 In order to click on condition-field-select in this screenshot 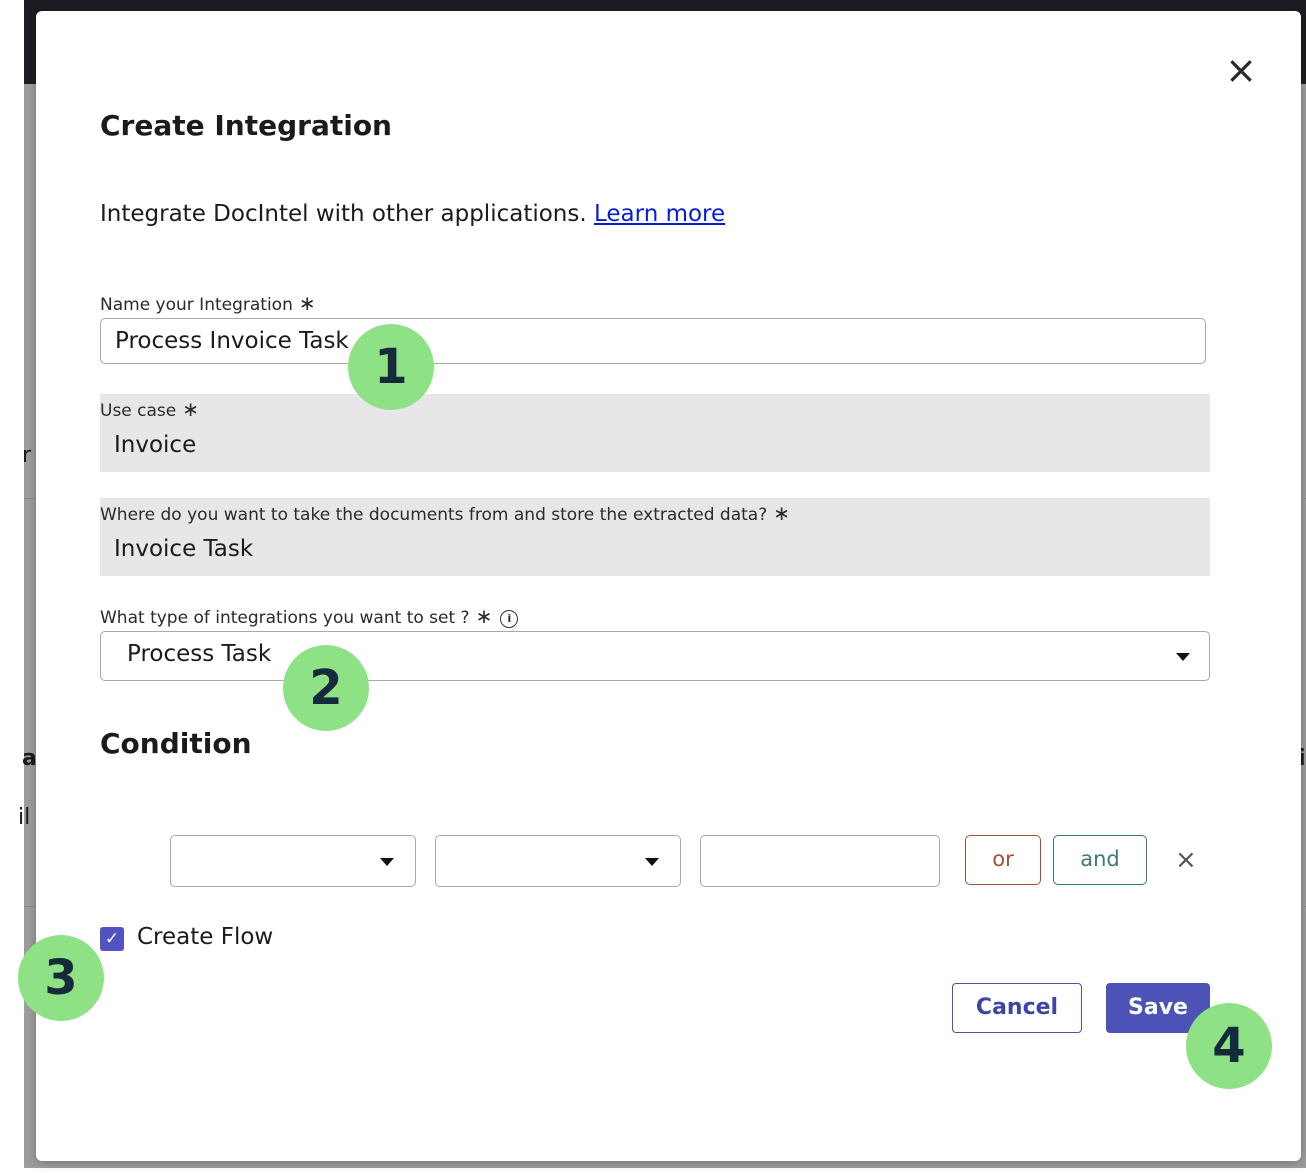, I will do `click(293, 861)`.